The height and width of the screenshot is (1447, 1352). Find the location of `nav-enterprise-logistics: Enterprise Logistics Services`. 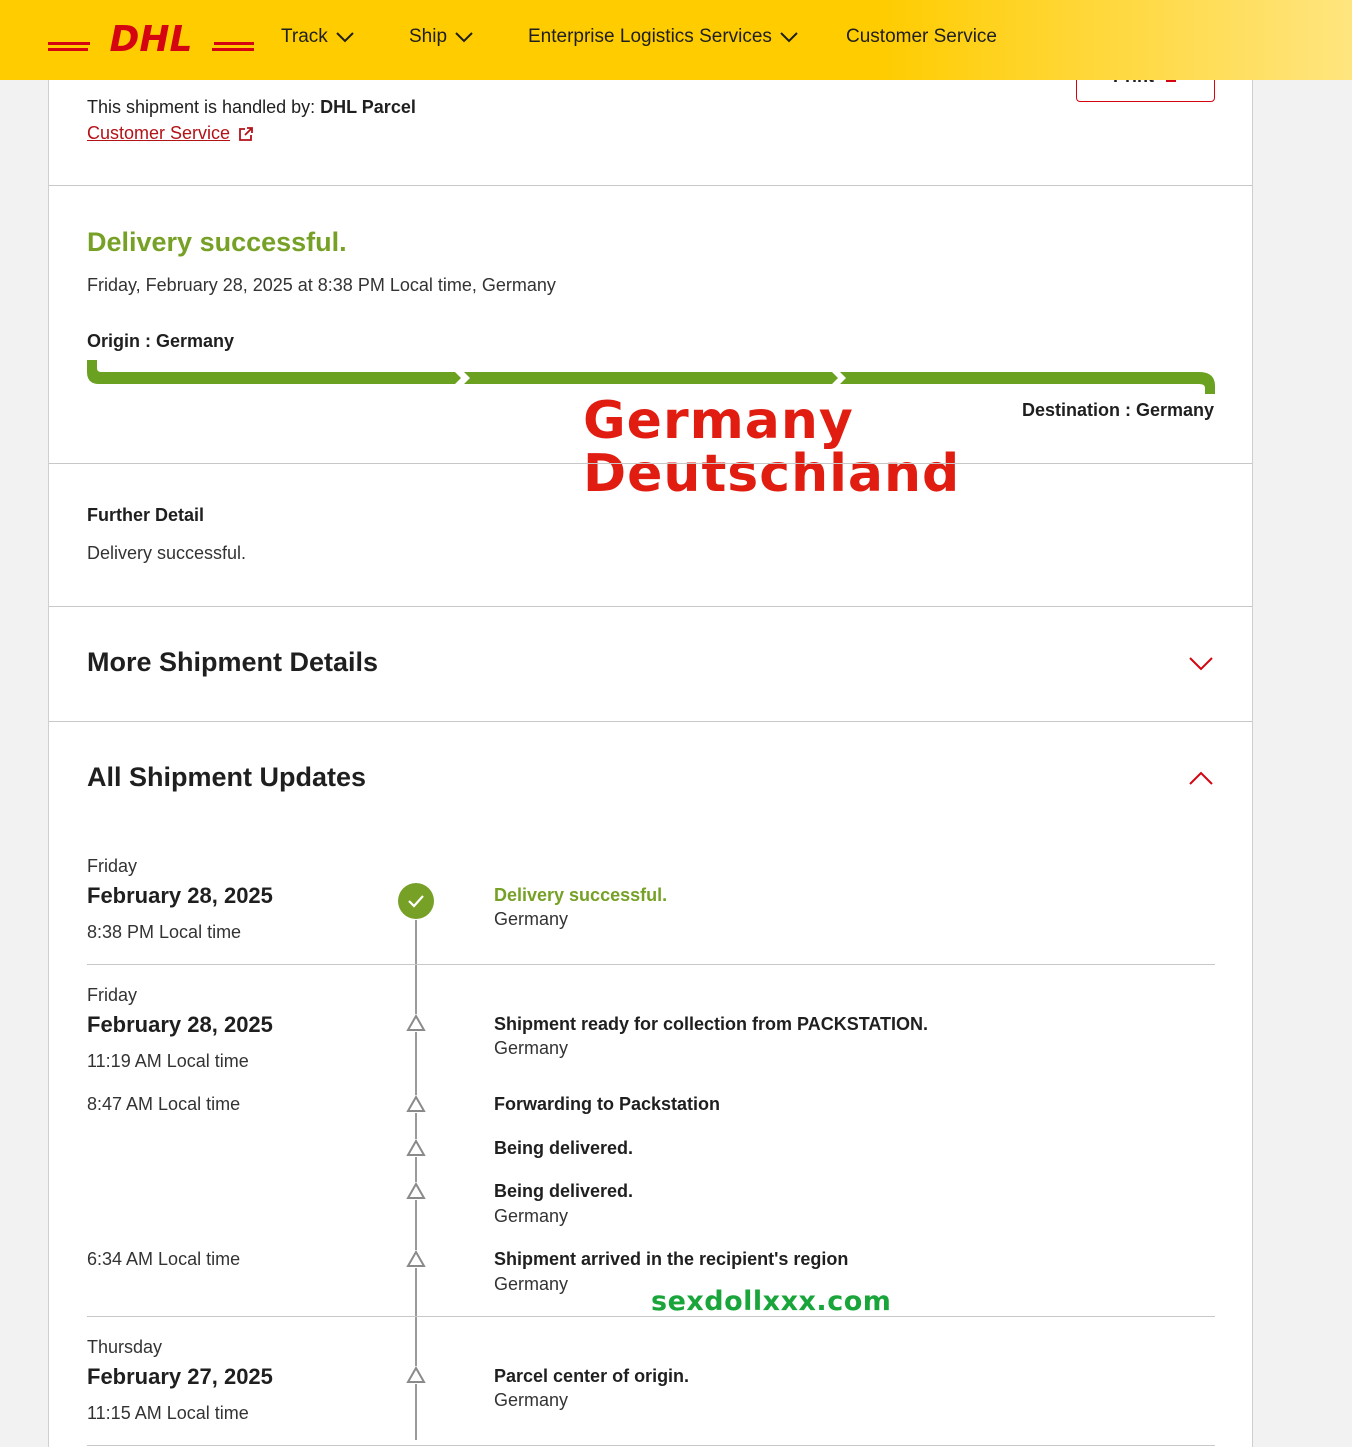

nav-enterprise-logistics: Enterprise Logistics Services is located at coordinates (663, 37).